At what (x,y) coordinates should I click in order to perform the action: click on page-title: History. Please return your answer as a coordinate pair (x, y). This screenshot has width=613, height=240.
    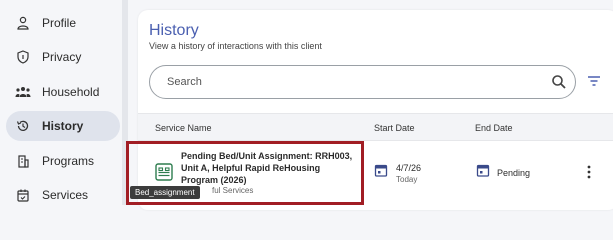
    Looking at the image, I should click on (174, 30).